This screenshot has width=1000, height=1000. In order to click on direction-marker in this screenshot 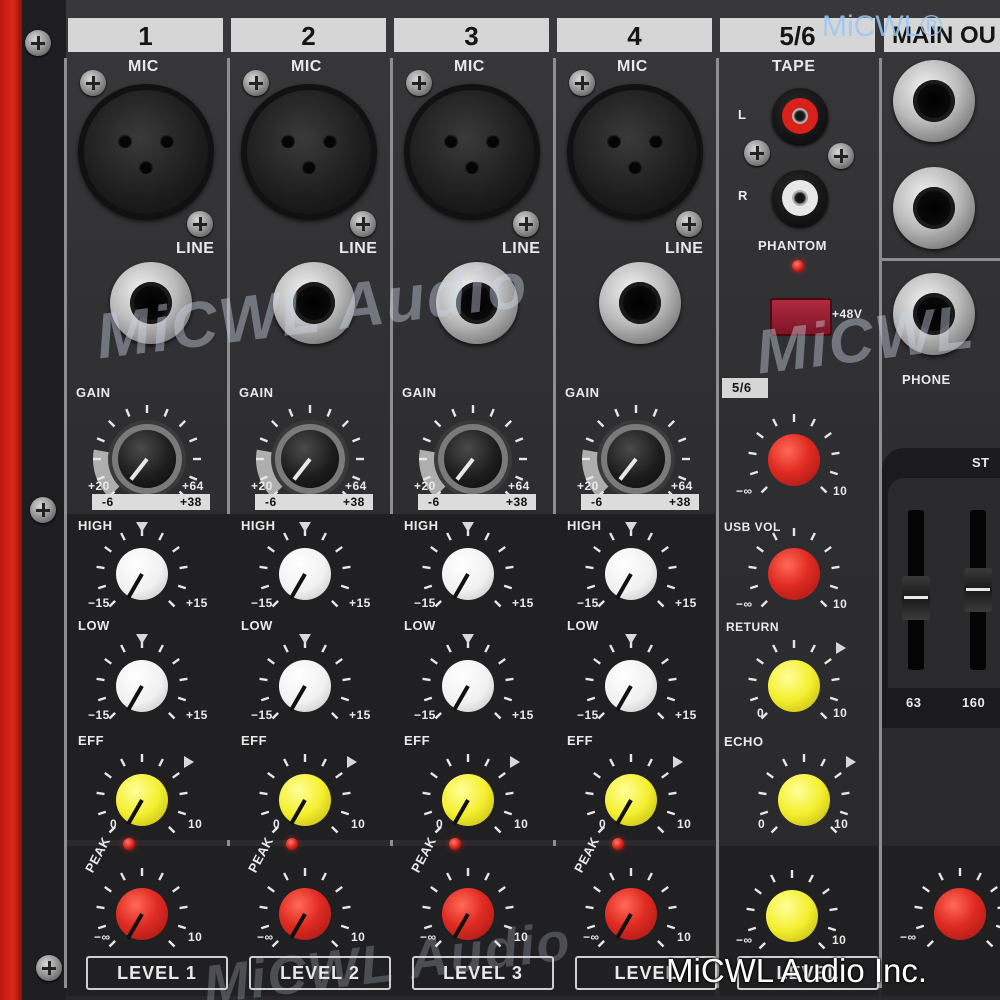, I will do `click(851, 762)`.